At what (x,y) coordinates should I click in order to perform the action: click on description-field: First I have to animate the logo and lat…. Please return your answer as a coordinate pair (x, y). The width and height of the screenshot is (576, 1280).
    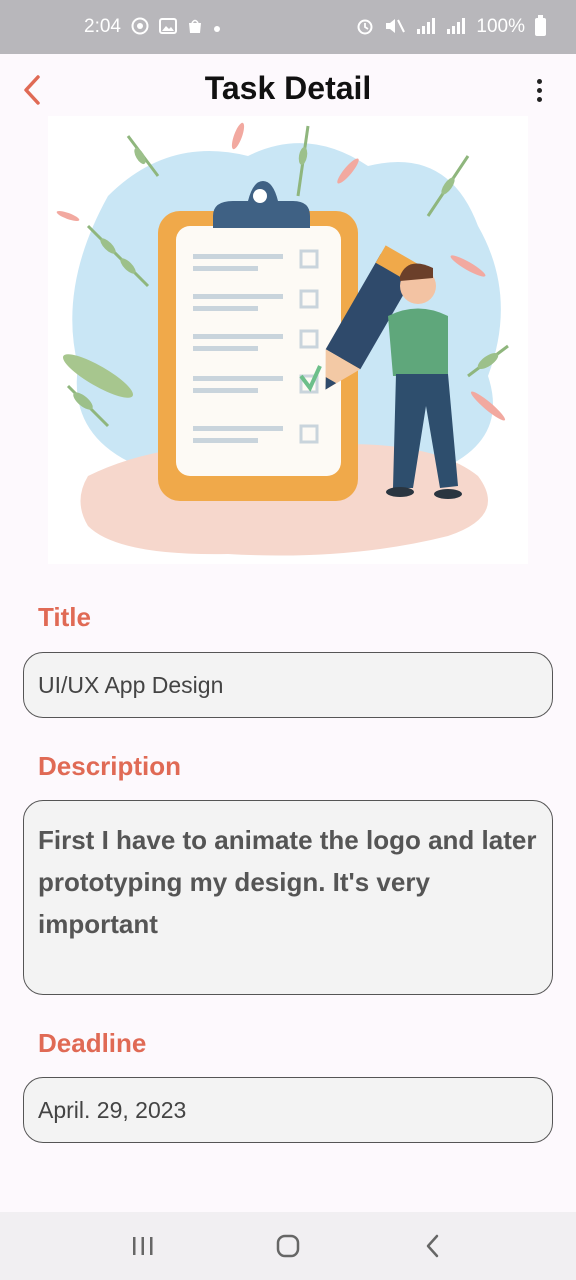
    Looking at the image, I should click on (288, 897).